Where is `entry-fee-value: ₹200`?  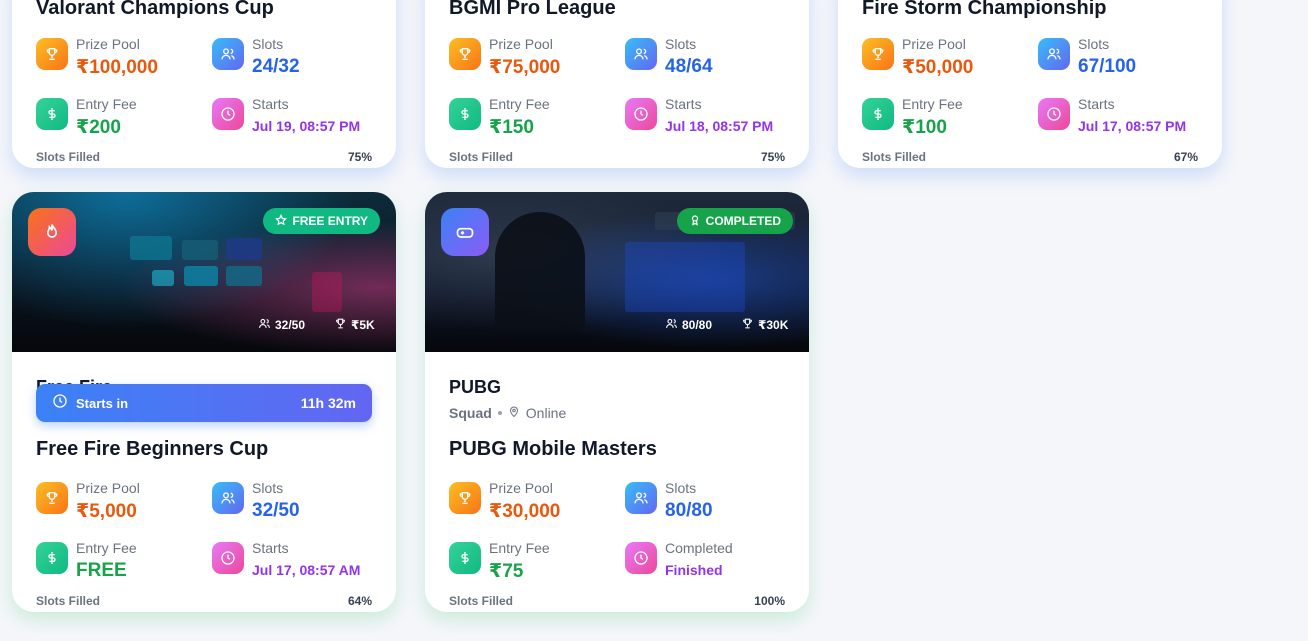
entry-fee-value: ₹200 is located at coordinates (98, 127).